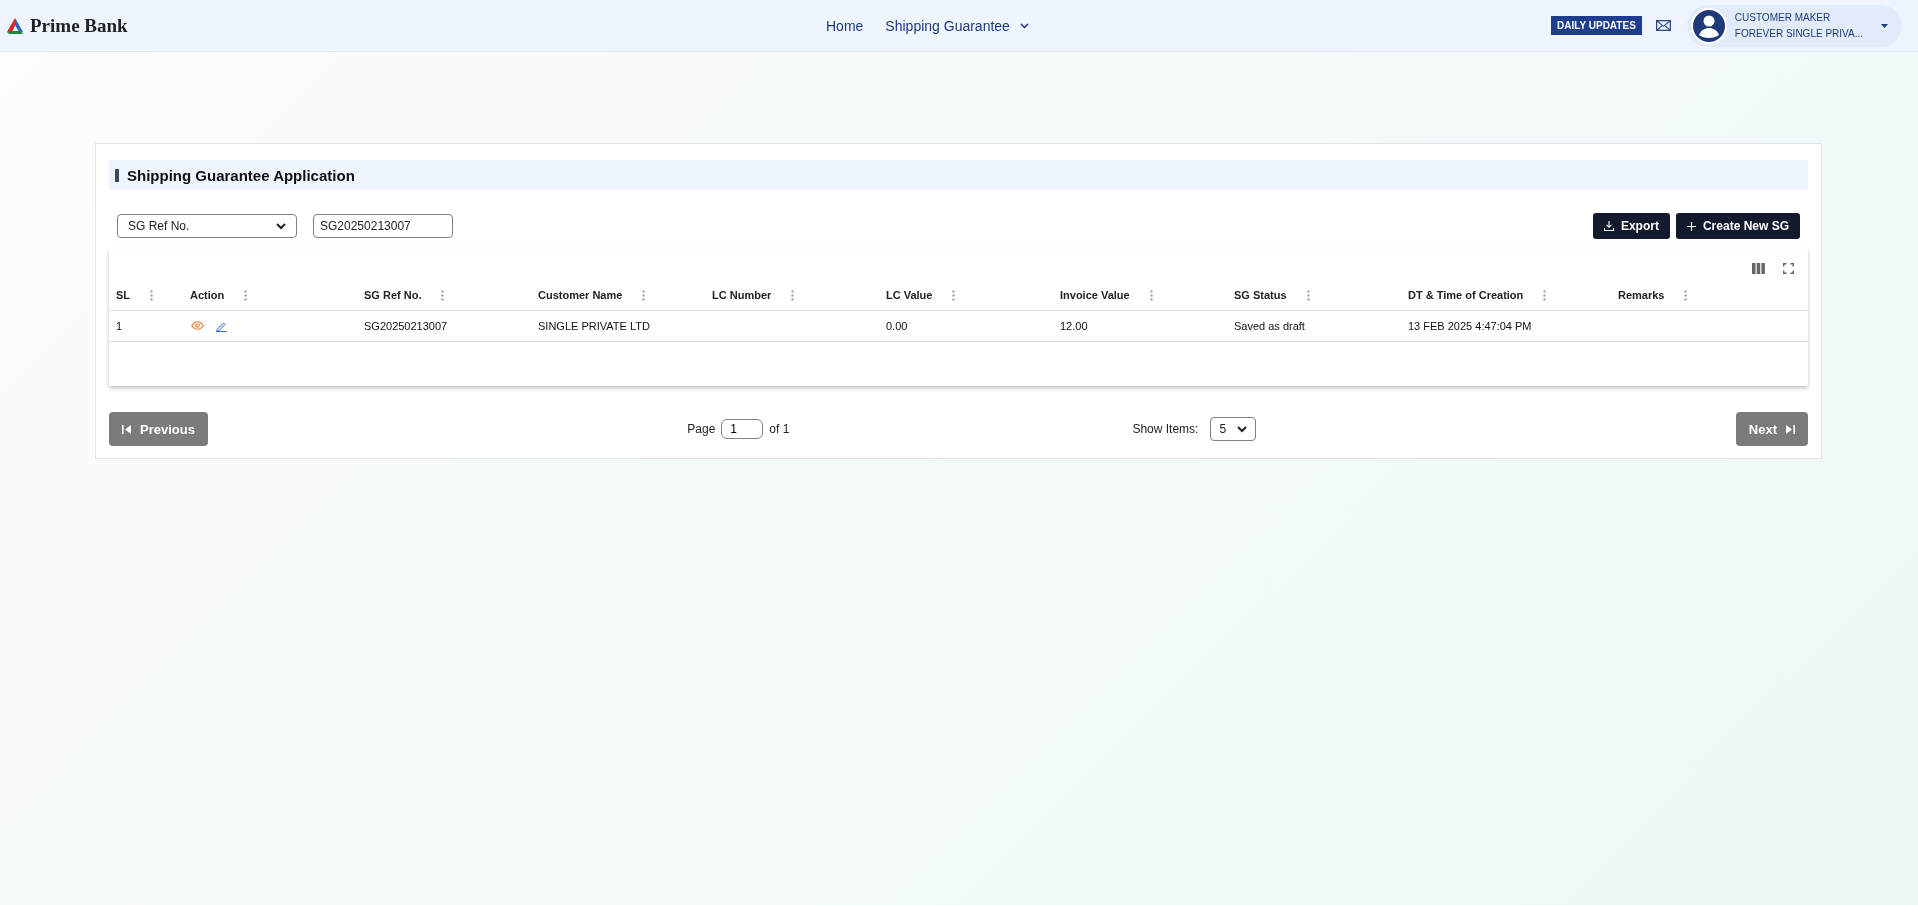  Describe the element at coordinates (957, 25) in the screenshot. I see `nav-link: Shipping Guarantee` at that location.